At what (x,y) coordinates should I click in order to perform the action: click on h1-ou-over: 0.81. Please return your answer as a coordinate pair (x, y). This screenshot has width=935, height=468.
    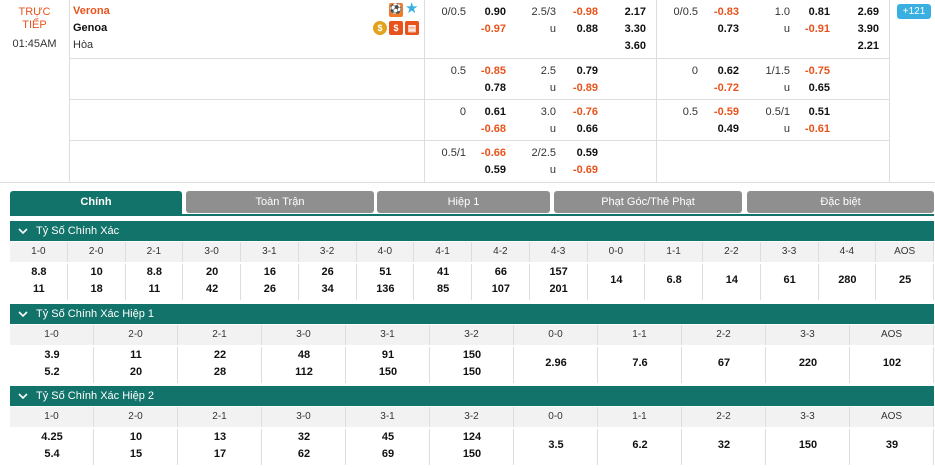
    Looking at the image, I should click on (812, 12).